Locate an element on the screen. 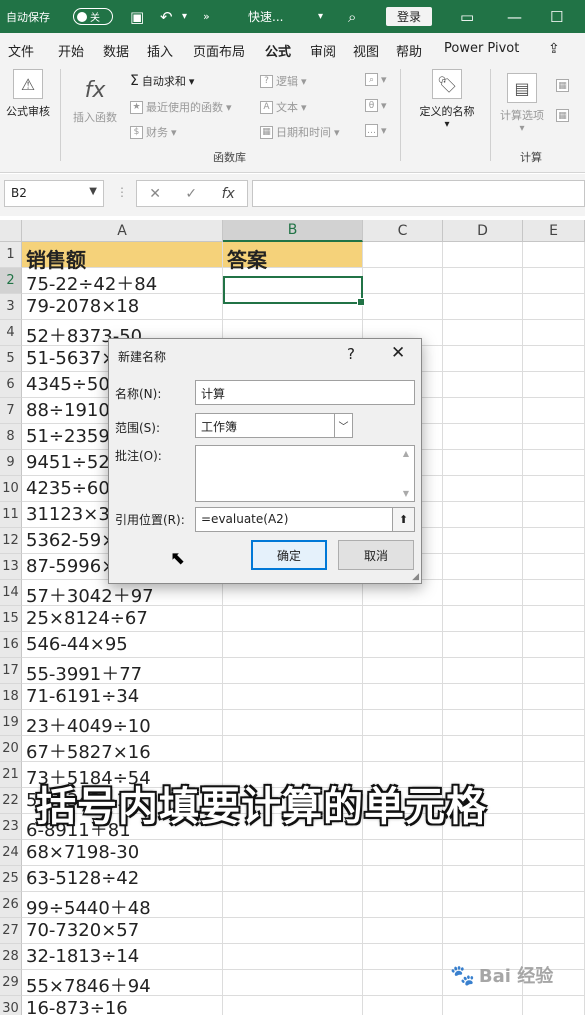 The height and width of the screenshot is (1015, 585). tab-formulas: 公式 is located at coordinates (278, 53).